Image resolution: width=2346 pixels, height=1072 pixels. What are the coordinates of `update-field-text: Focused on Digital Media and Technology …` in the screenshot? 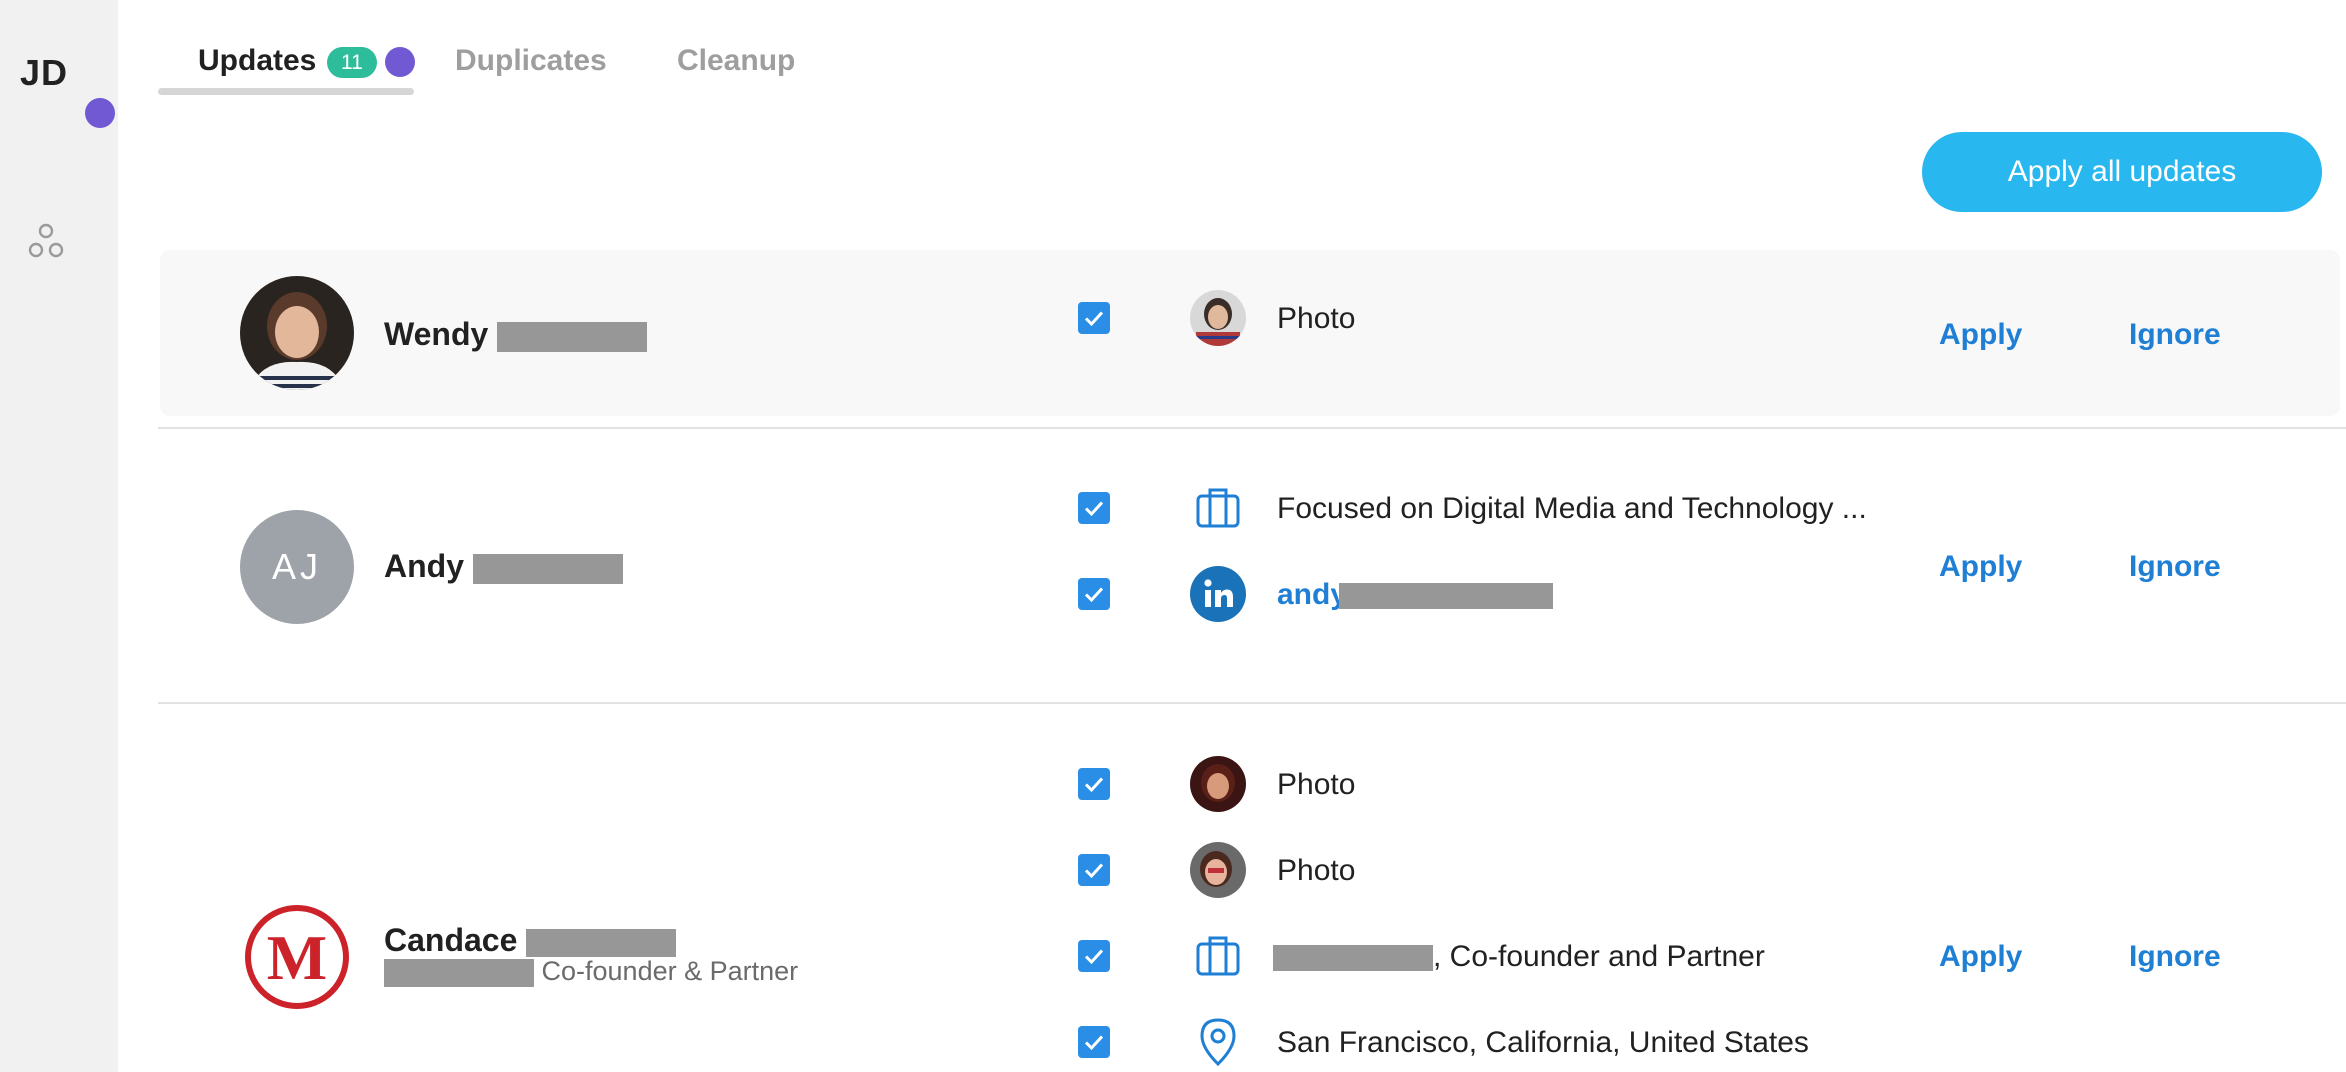 It's located at (1572, 508).